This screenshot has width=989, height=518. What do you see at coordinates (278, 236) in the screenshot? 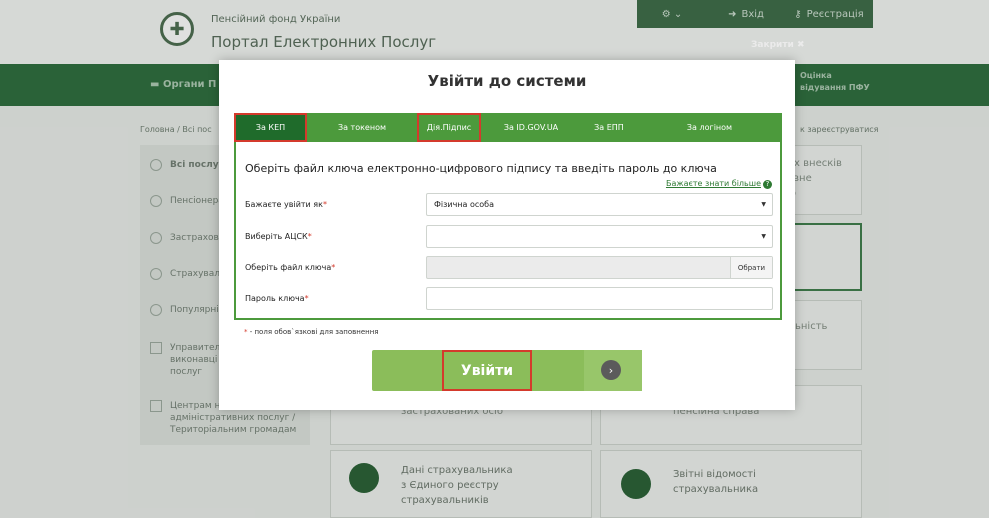
I see `acsk-label: Виберіть АЦСК*` at bounding box center [278, 236].